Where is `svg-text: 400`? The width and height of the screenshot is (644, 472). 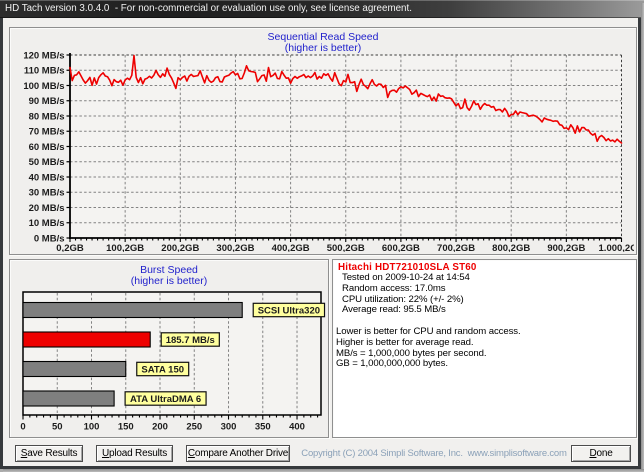 svg-text: 400 is located at coordinates (297, 427).